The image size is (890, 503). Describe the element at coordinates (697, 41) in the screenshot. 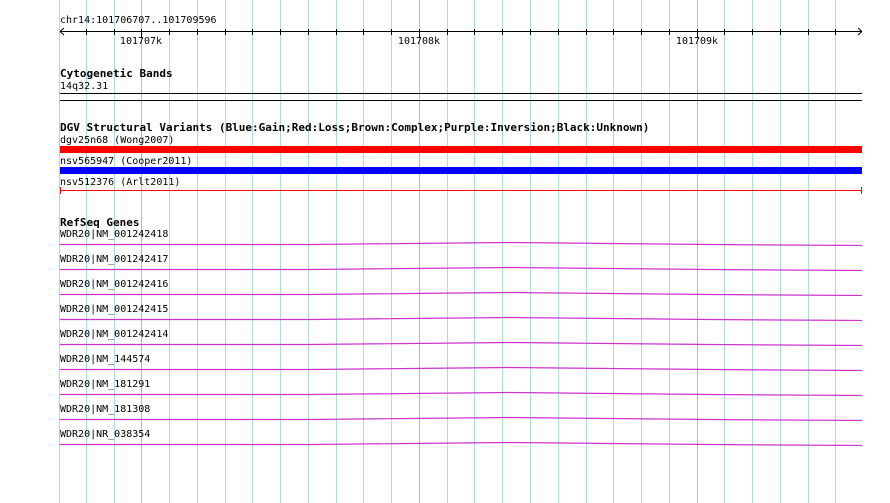

I see `ruler-tick-label: 101709k` at that location.